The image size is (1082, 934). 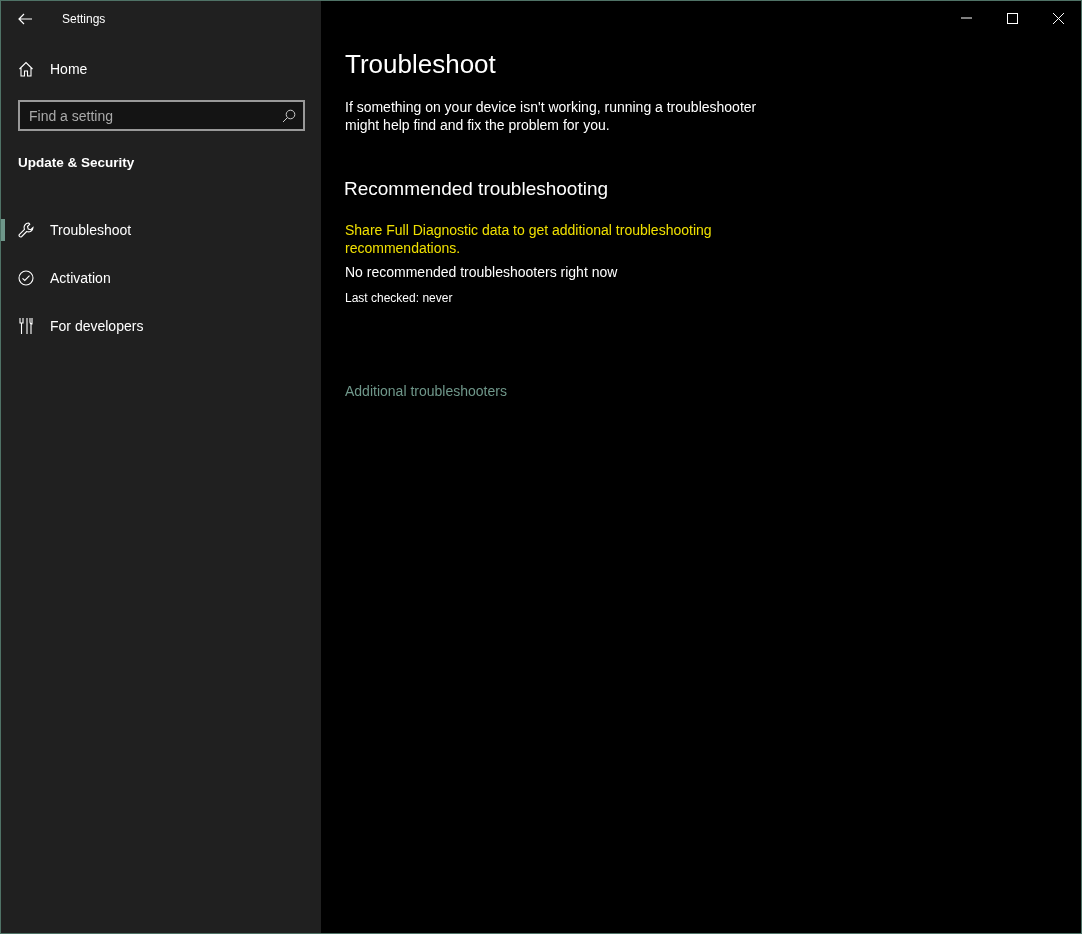 What do you see at coordinates (477, 189) in the screenshot?
I see `section-heading: Recommended troubleshooting` at bounding box center [477, 189].